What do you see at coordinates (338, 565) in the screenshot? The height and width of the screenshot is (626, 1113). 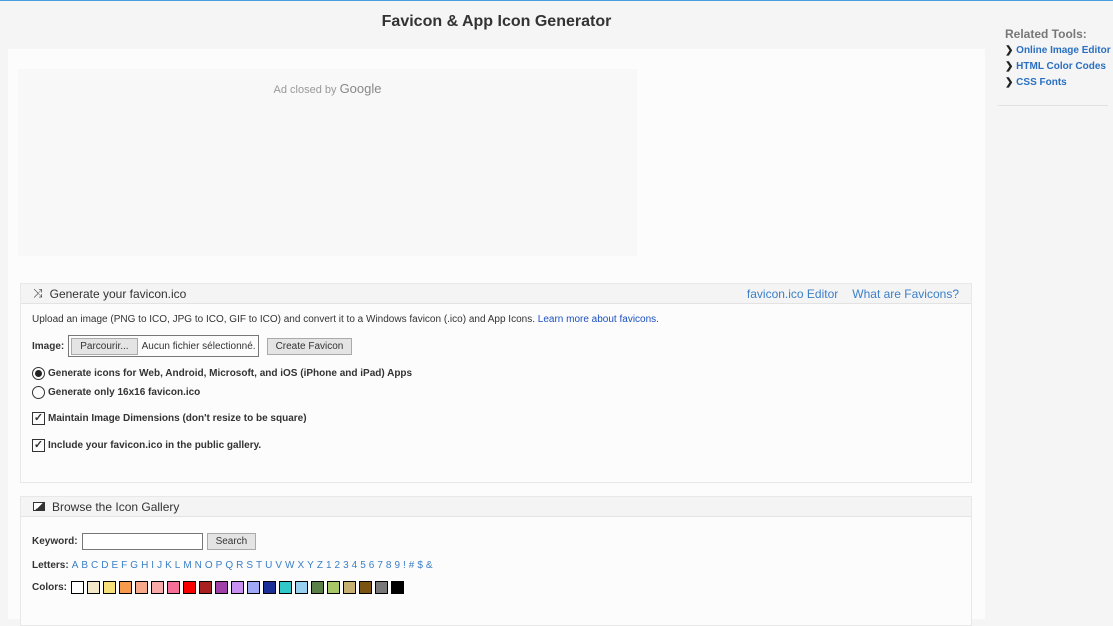 I see `letter-link: 2` at bounding box center [338, 565].